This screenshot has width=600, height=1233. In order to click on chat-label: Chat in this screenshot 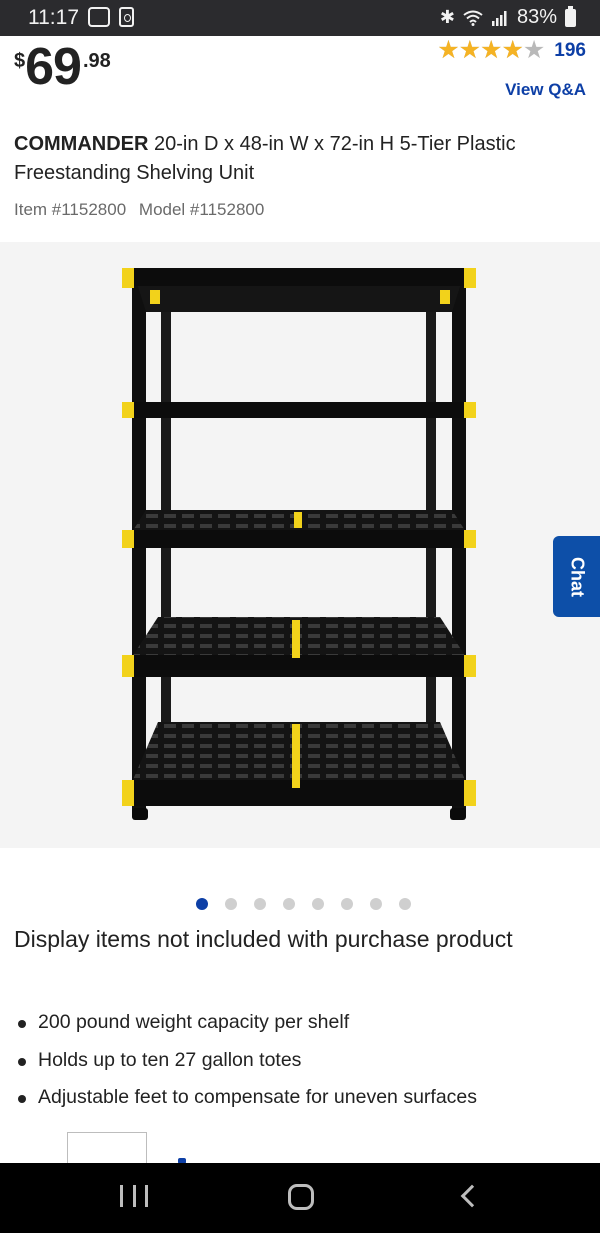, I will do `click(577, 576)`.